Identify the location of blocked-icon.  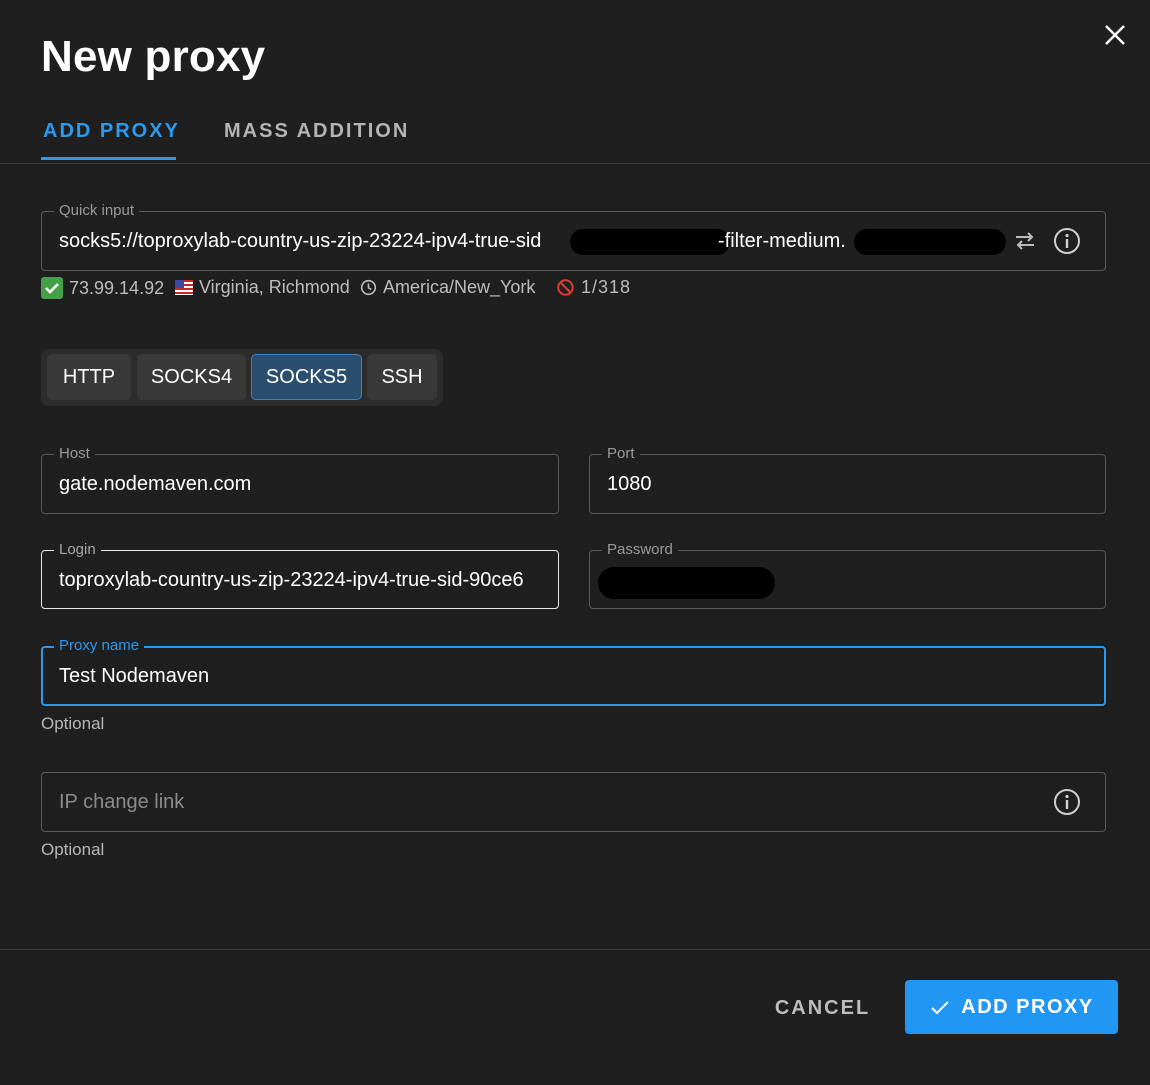
(565, 287).